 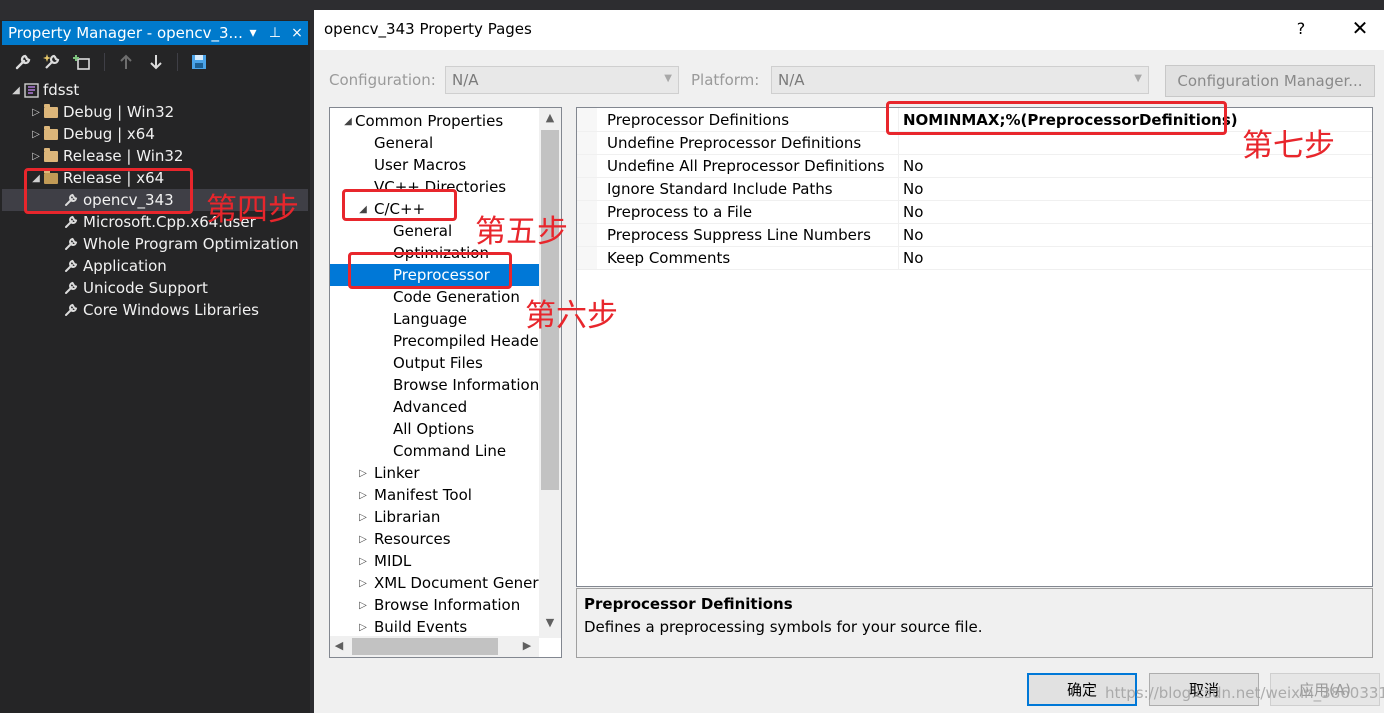 What do you see at coordinates (177, 62) in the screenshot?
I see `toolbar-separator` at bounding box center [177, 62].